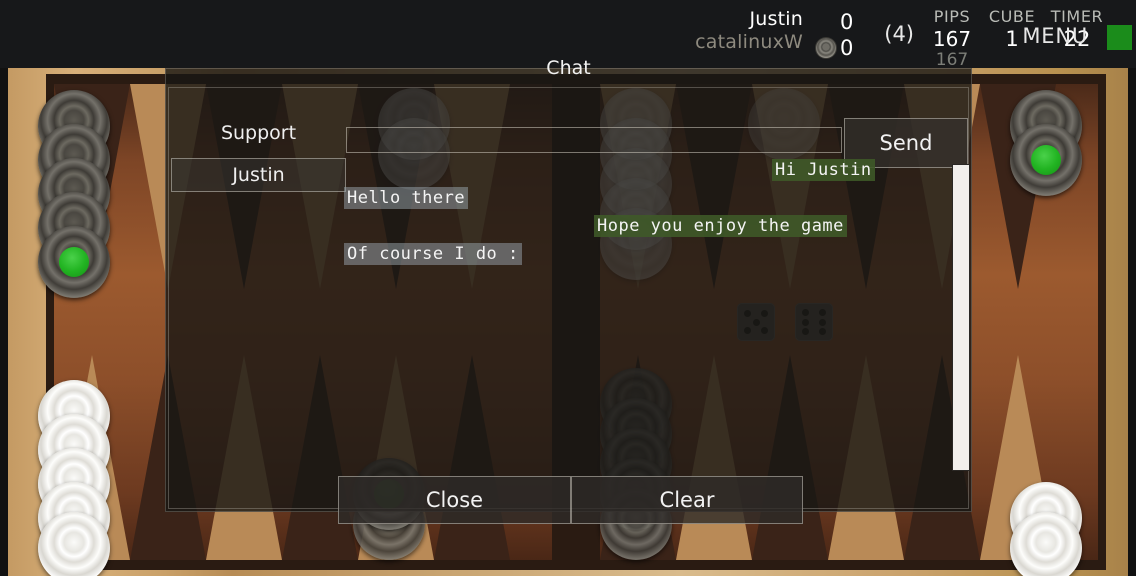 The width and height of the screenshot is (1136, 576). What do you see at coordinates (594, 140) in the screenshot?
I see `chat-message-input` at bounding box center [594, 140].